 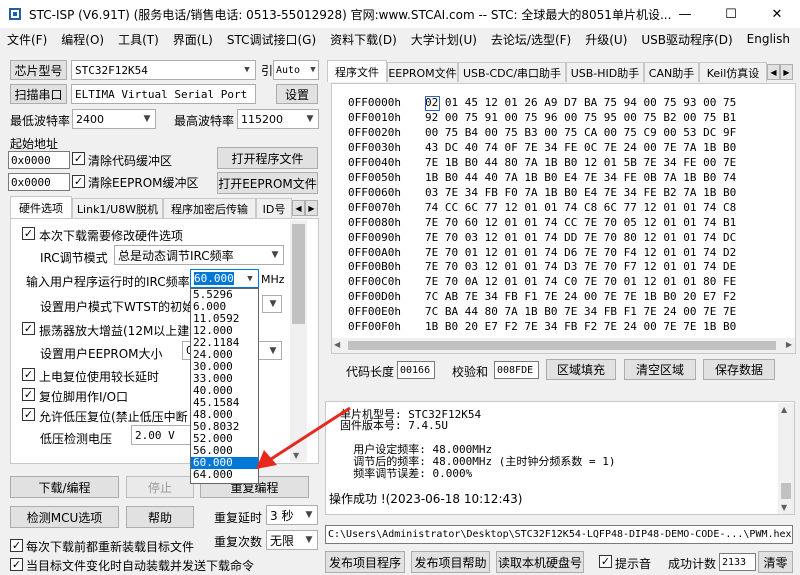 What do you see at coordinates (606, 39) in the screenshot?
I see `menu-upgrade: 升级(U)` at bounding box center [606, 39].